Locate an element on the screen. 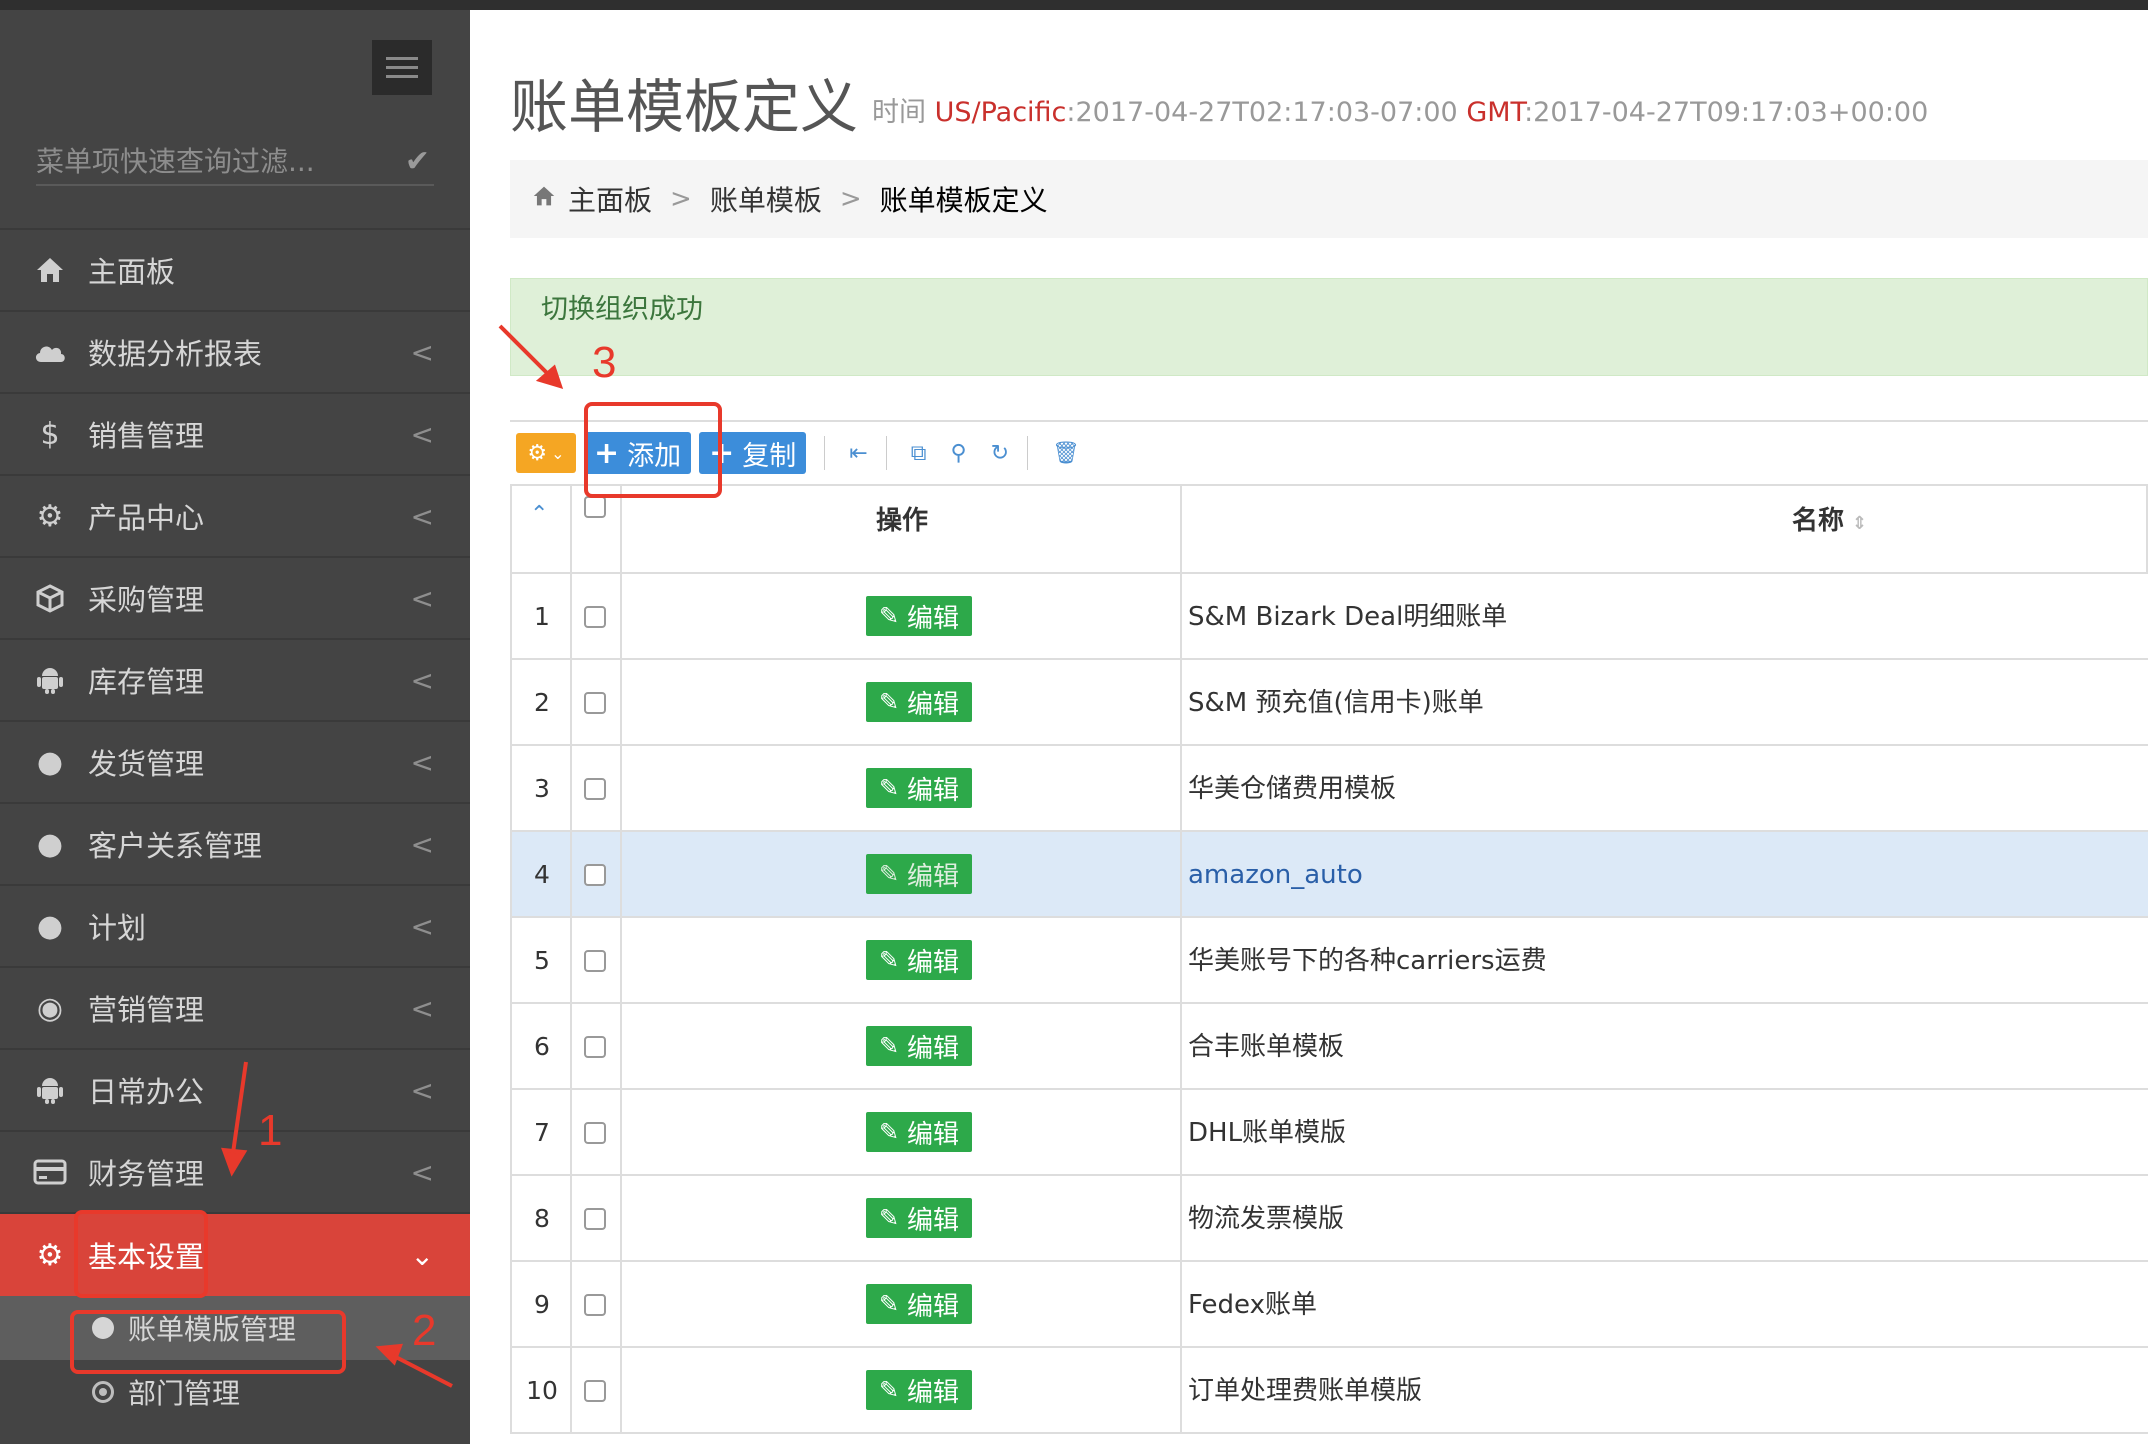  annotation-number-2: 2 is located at coordinates (424, 1330).